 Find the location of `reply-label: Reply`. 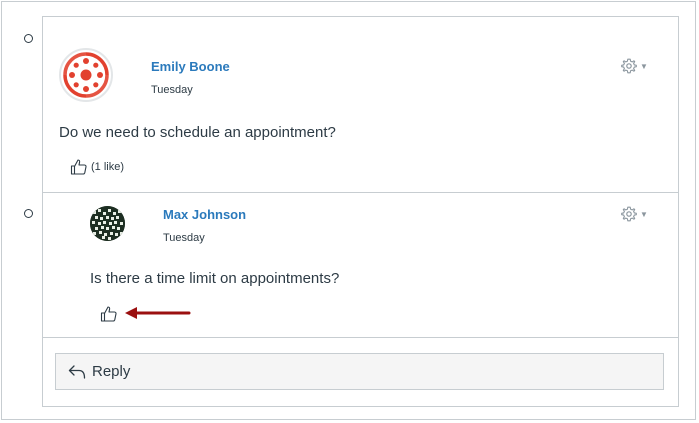

reply-label: Reply is located at coordinates (111, 371).